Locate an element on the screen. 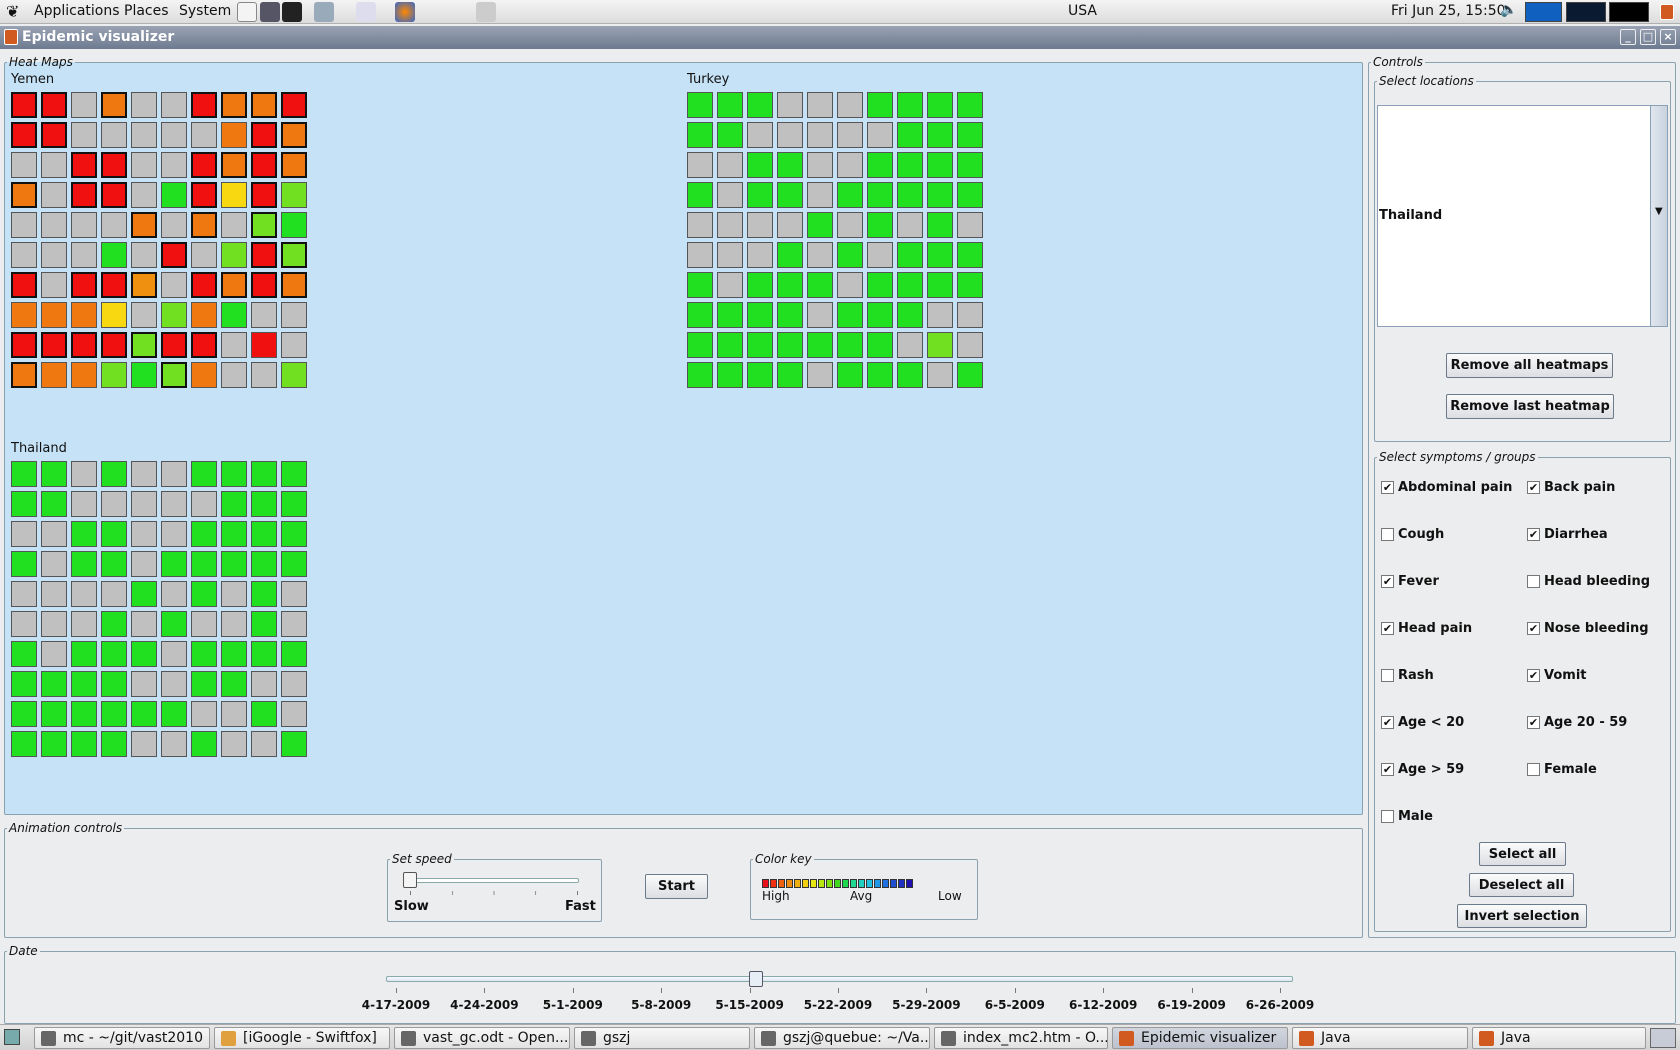 This screenshot has height=1050, width=1680. date-panel: Date is located at coordinates (840, 984).